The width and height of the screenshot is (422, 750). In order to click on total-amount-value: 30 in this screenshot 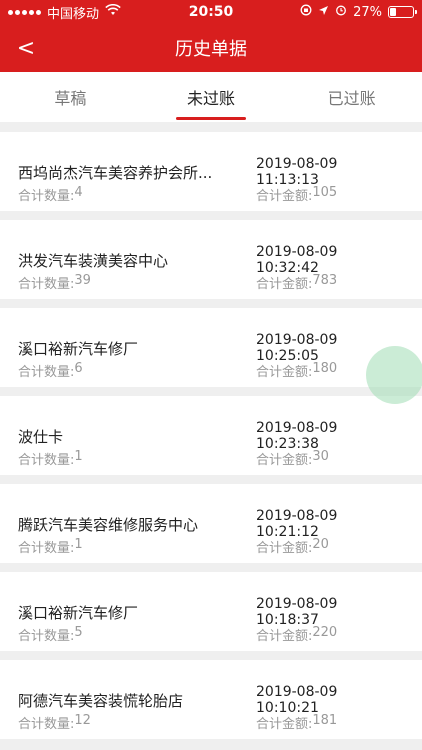, I will do `click(320, 456)`.